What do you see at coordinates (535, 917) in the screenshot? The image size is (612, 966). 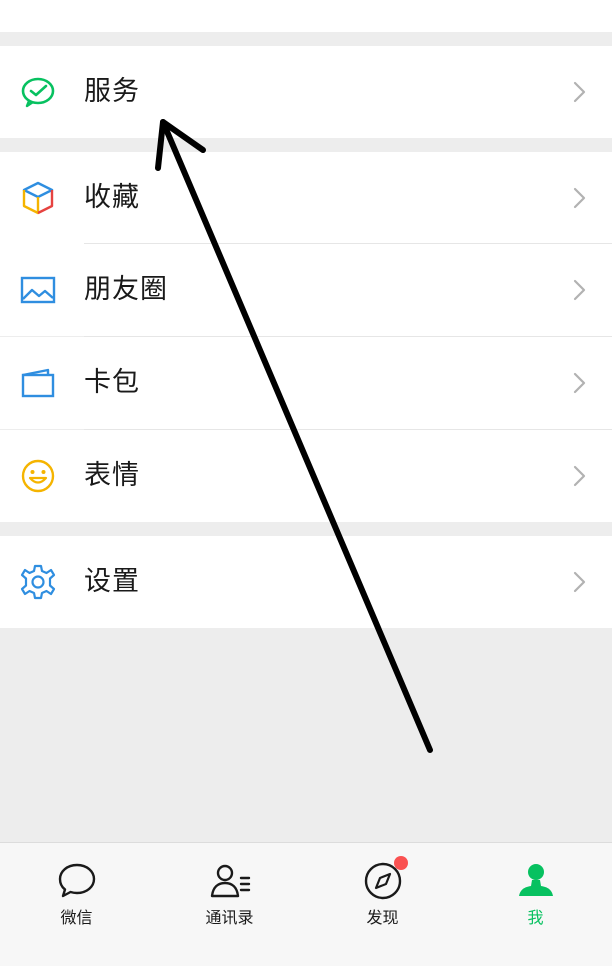 I see `tab-label: 我` at bounding box center [535, 917].